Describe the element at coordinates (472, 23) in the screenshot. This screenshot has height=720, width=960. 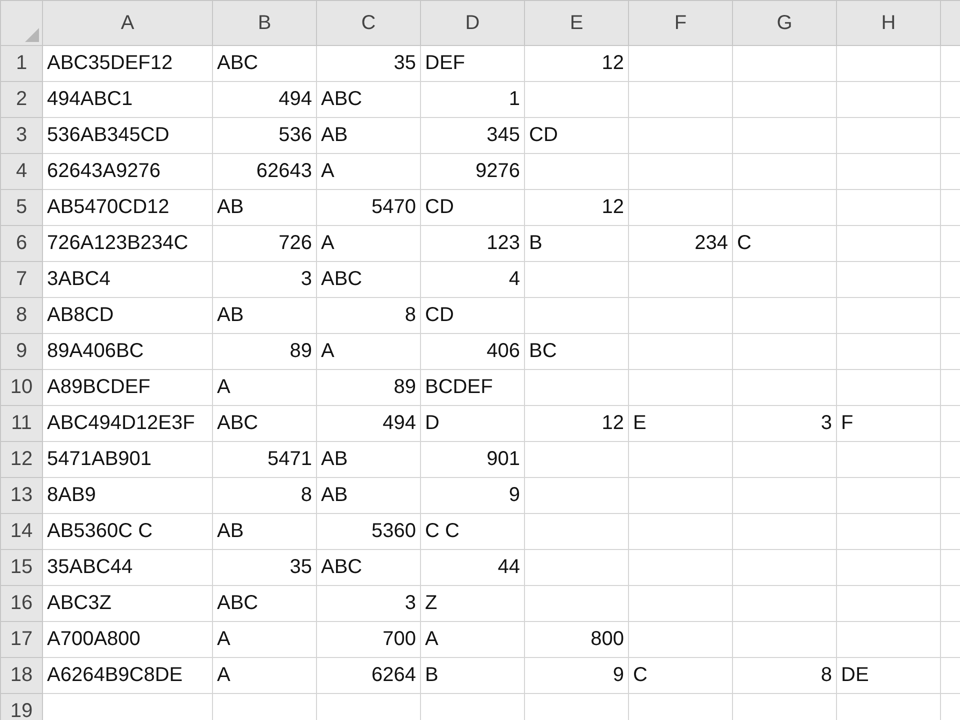
I see `column-header: D` at that location.